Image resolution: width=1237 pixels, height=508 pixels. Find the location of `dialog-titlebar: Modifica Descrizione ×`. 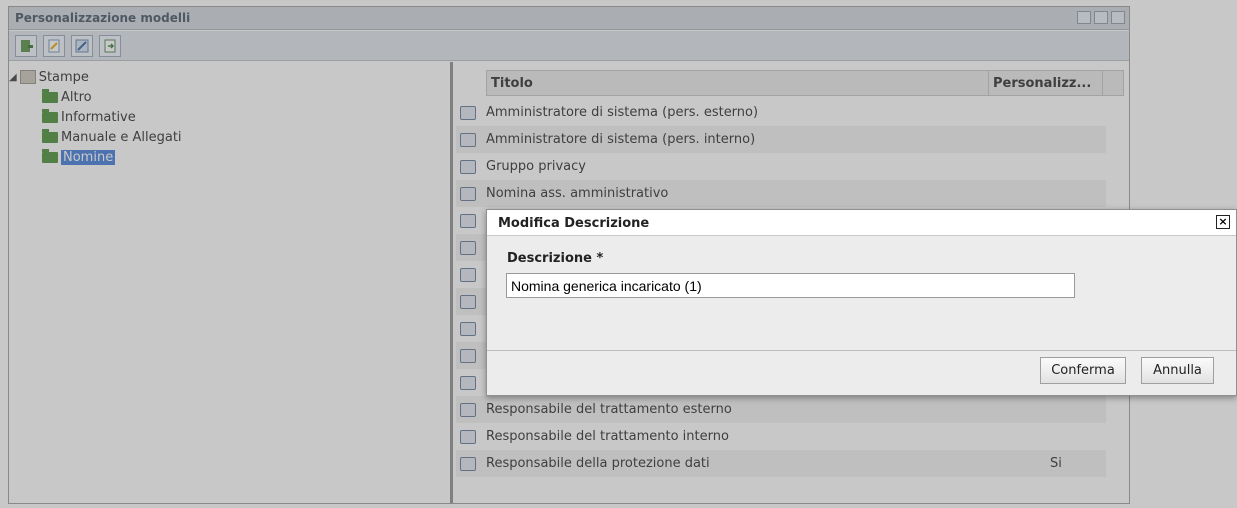

dialog-titlebar: Modifica Descrizione × is located at coordinates (861, 223).